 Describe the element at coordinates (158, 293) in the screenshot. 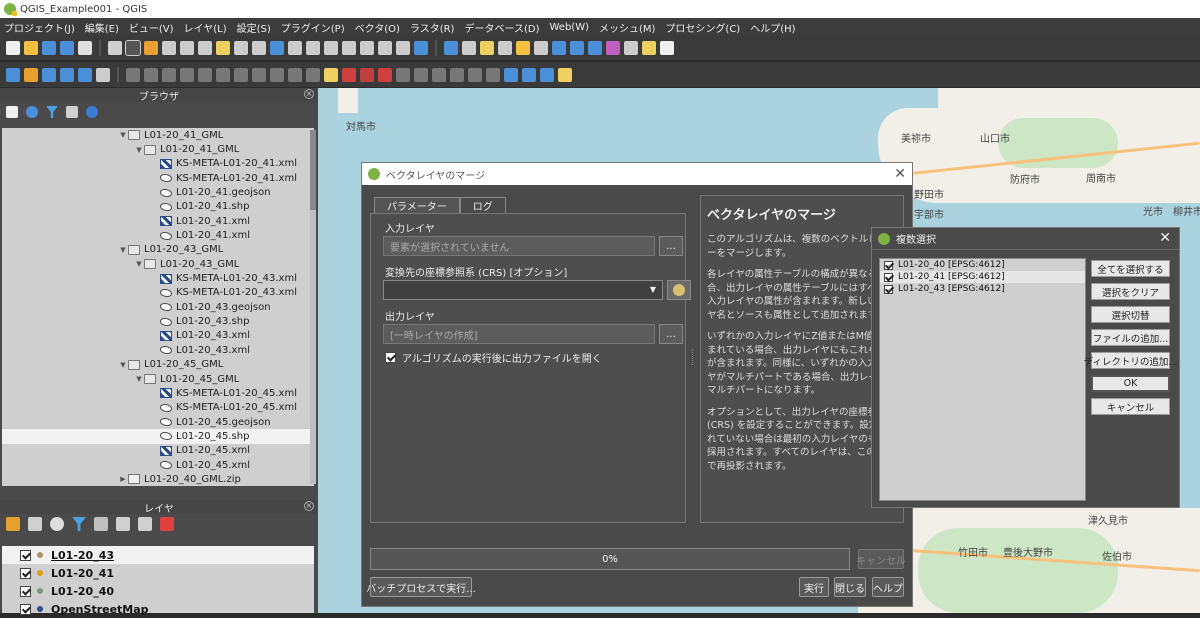

I see `browser-tree-item: KS-META-L01-20_43.xml` at that location.